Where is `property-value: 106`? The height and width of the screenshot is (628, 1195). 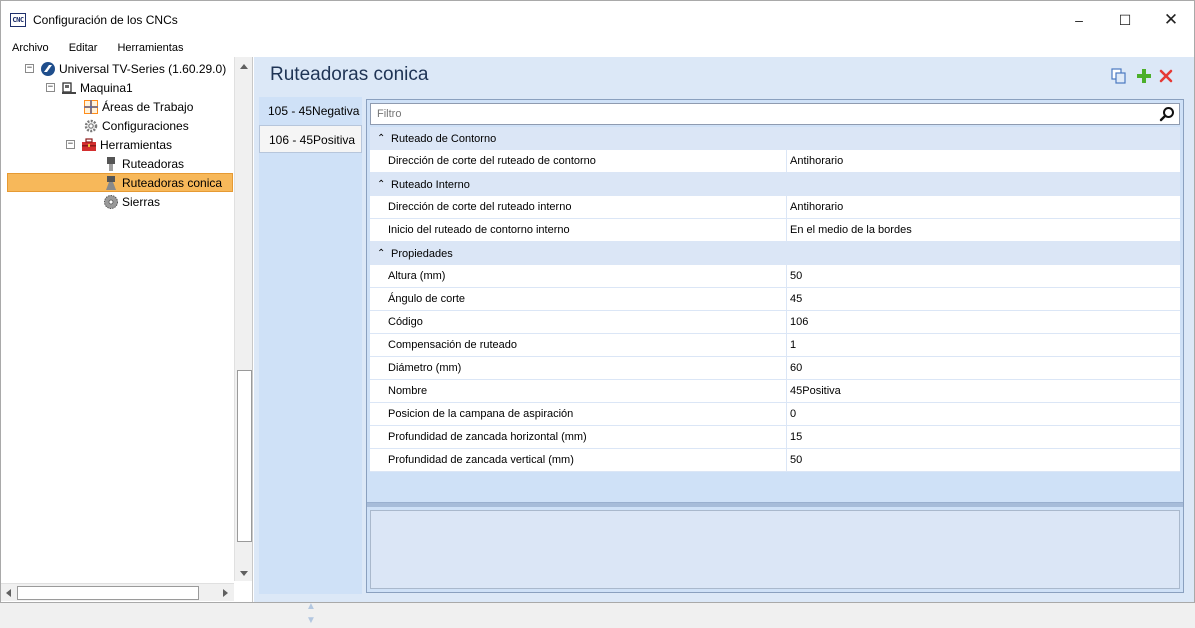 property-value: 106 is located at coordinates (982, 322).